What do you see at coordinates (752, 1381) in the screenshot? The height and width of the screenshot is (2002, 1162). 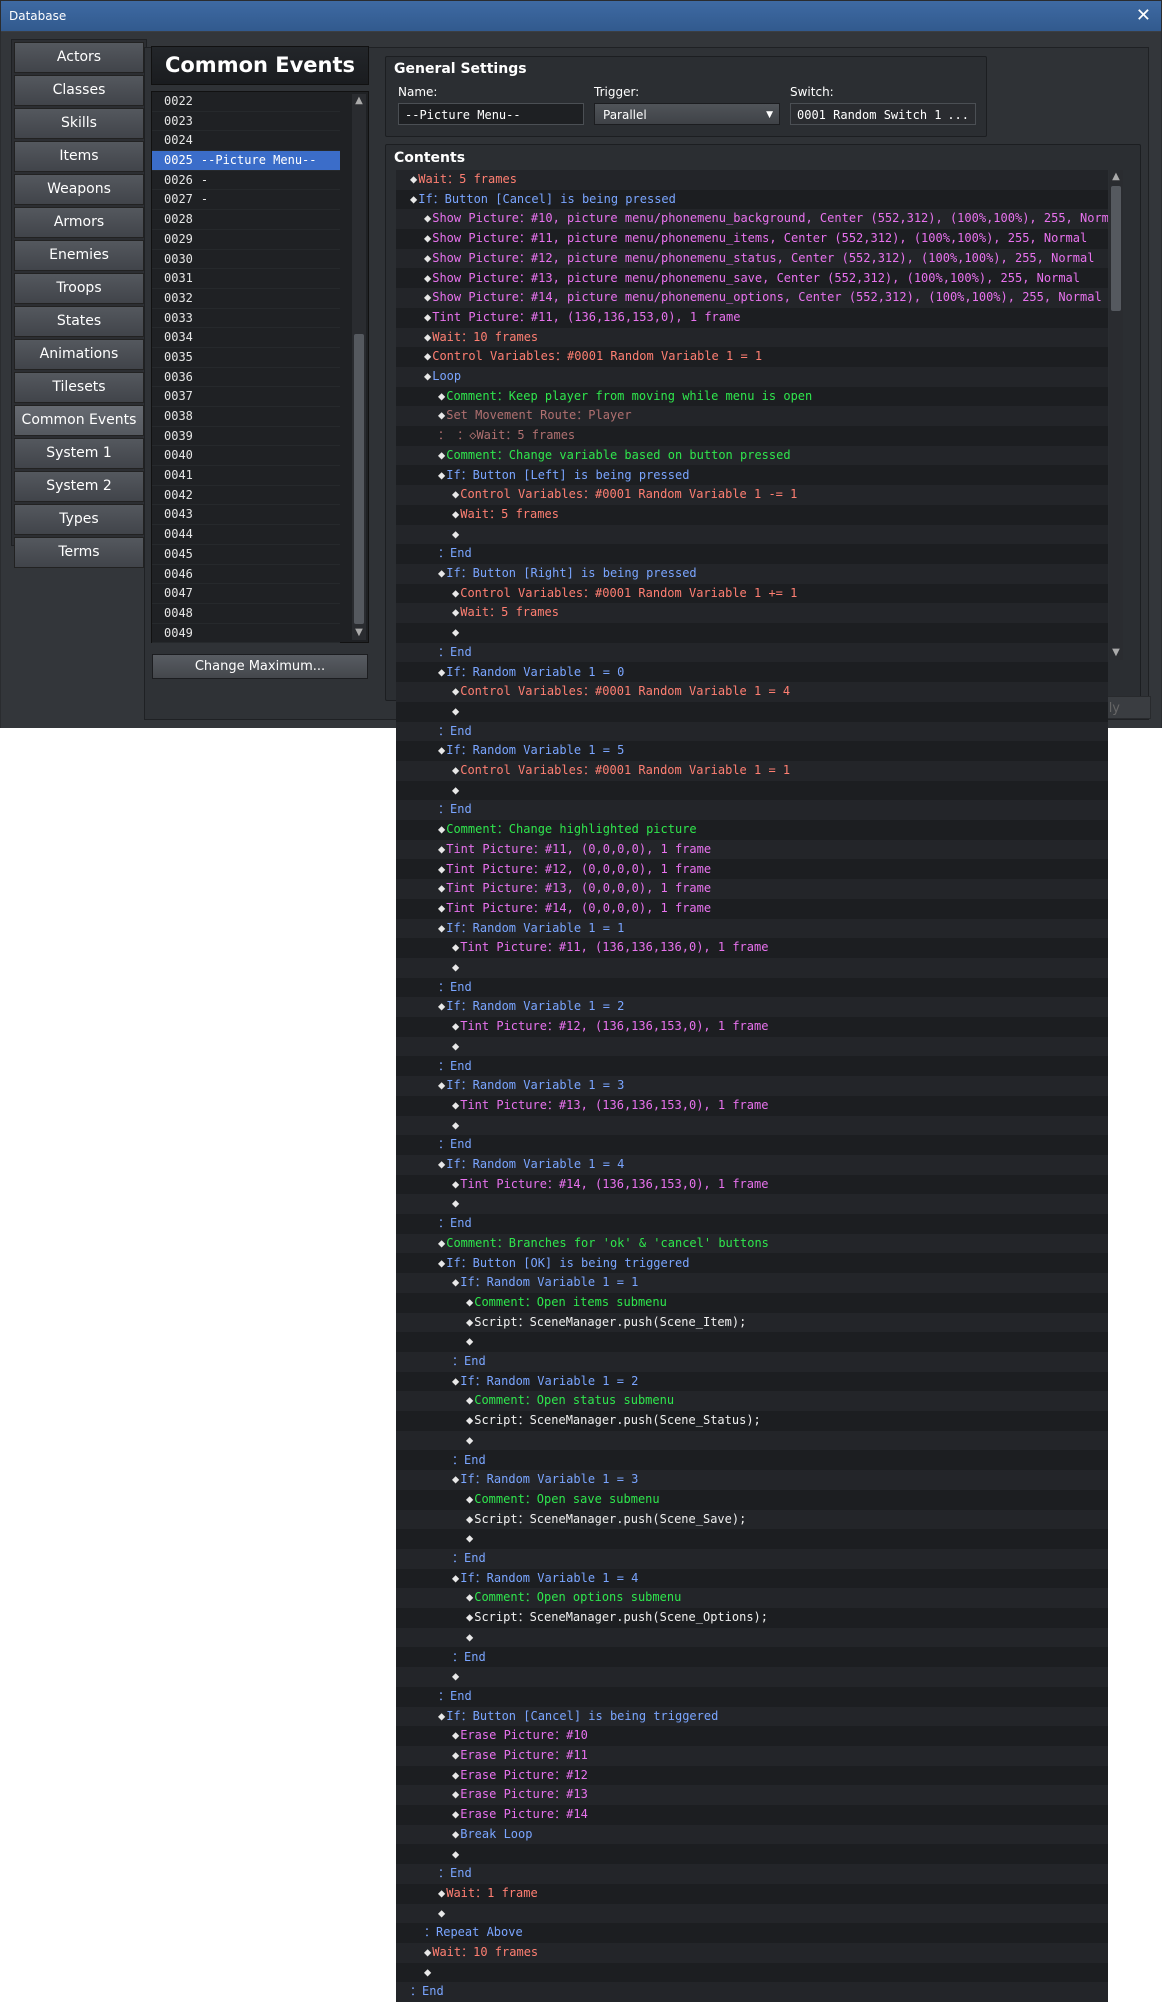 I see `event-command-line: ◆If：Random Variable 1 = 2` at bounding box center [752, 1381].